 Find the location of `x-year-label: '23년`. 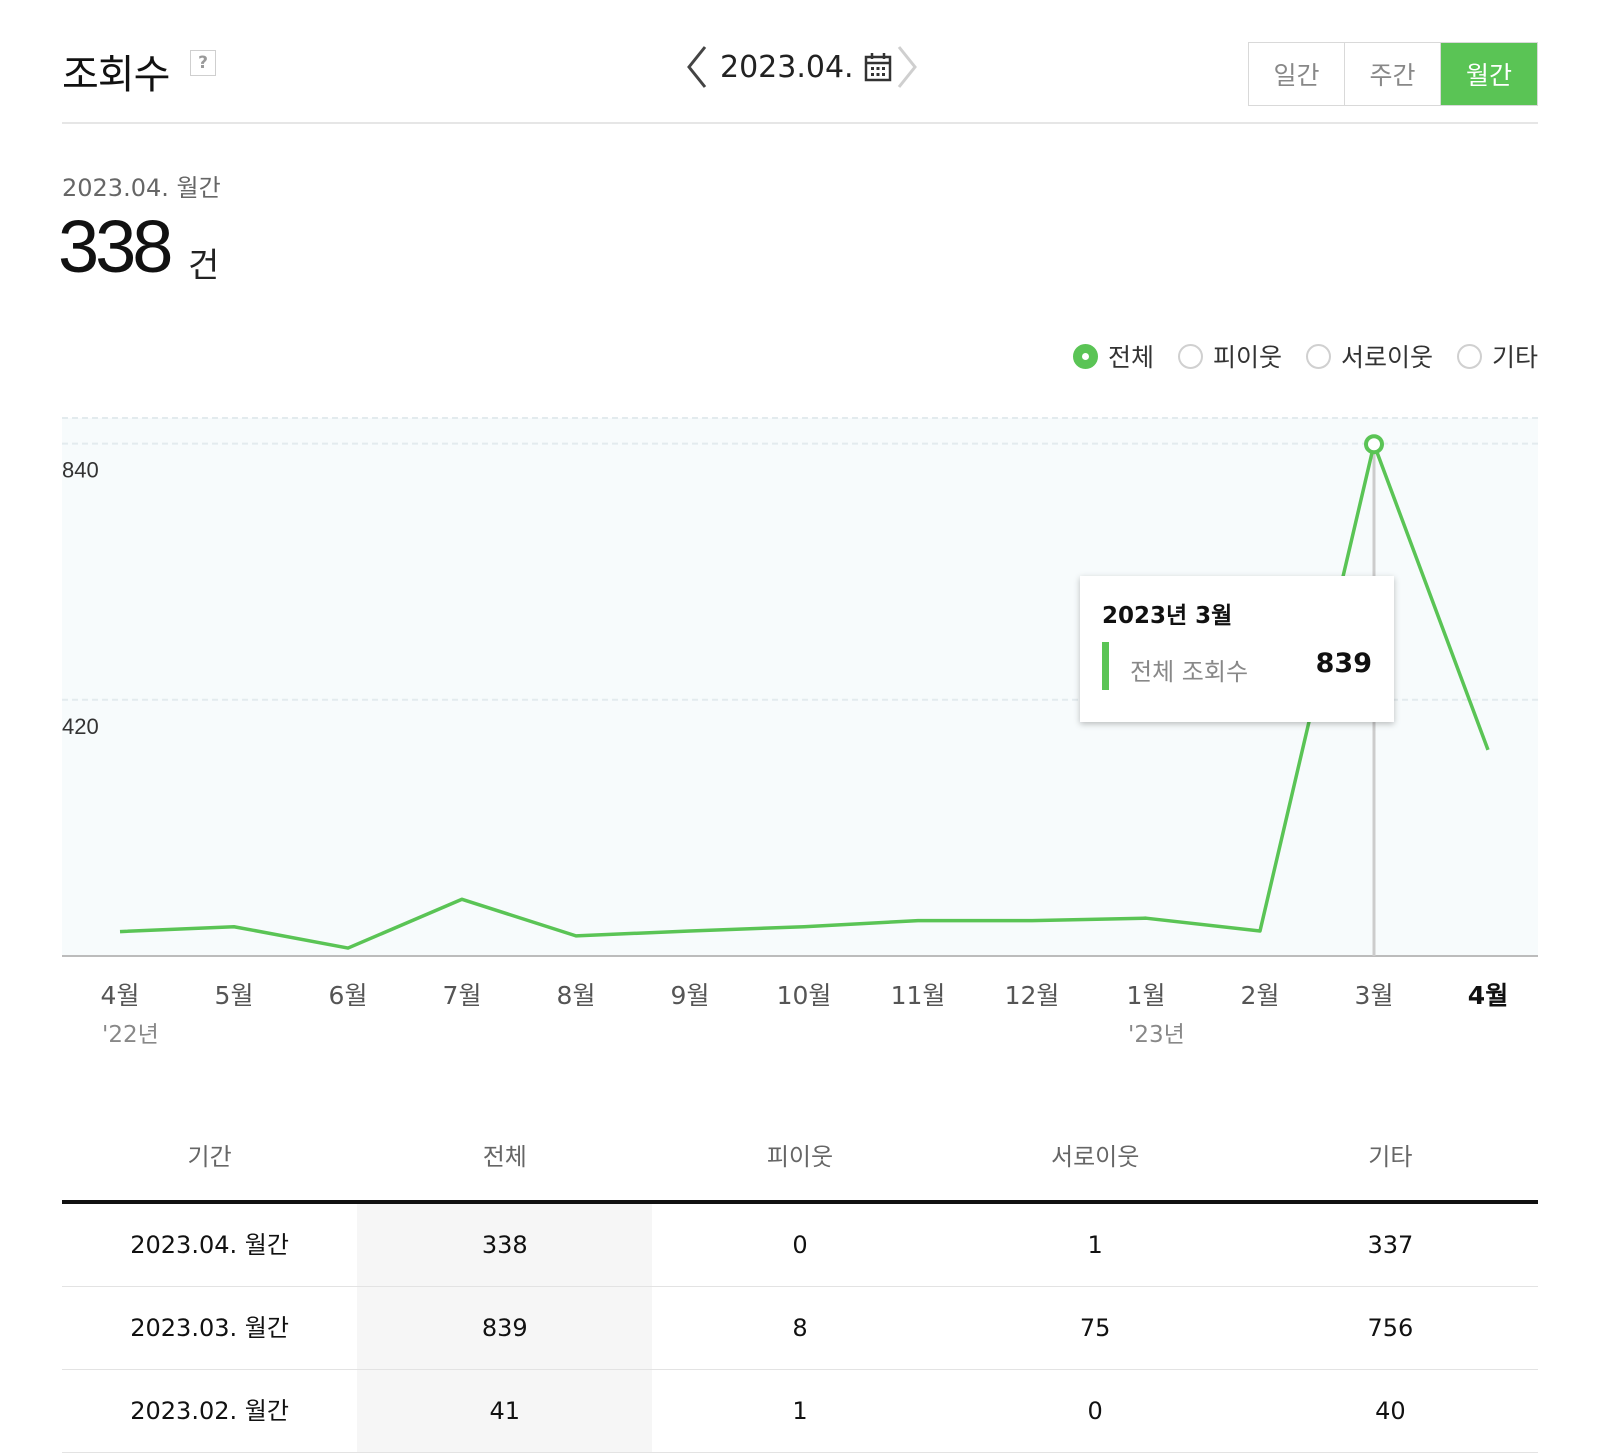

x-year-label: '23년 is located at coordinates (1156, 1035).